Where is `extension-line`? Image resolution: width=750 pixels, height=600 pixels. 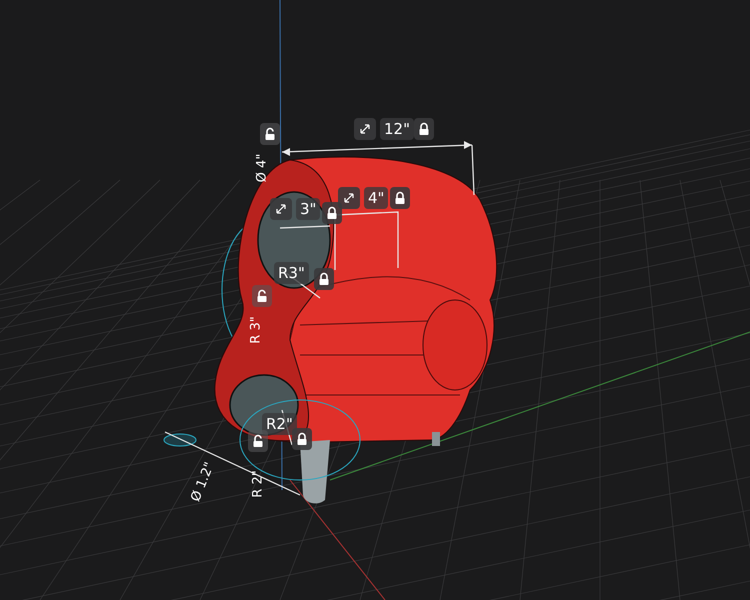
extension-line is located at coordinates (473, 170).